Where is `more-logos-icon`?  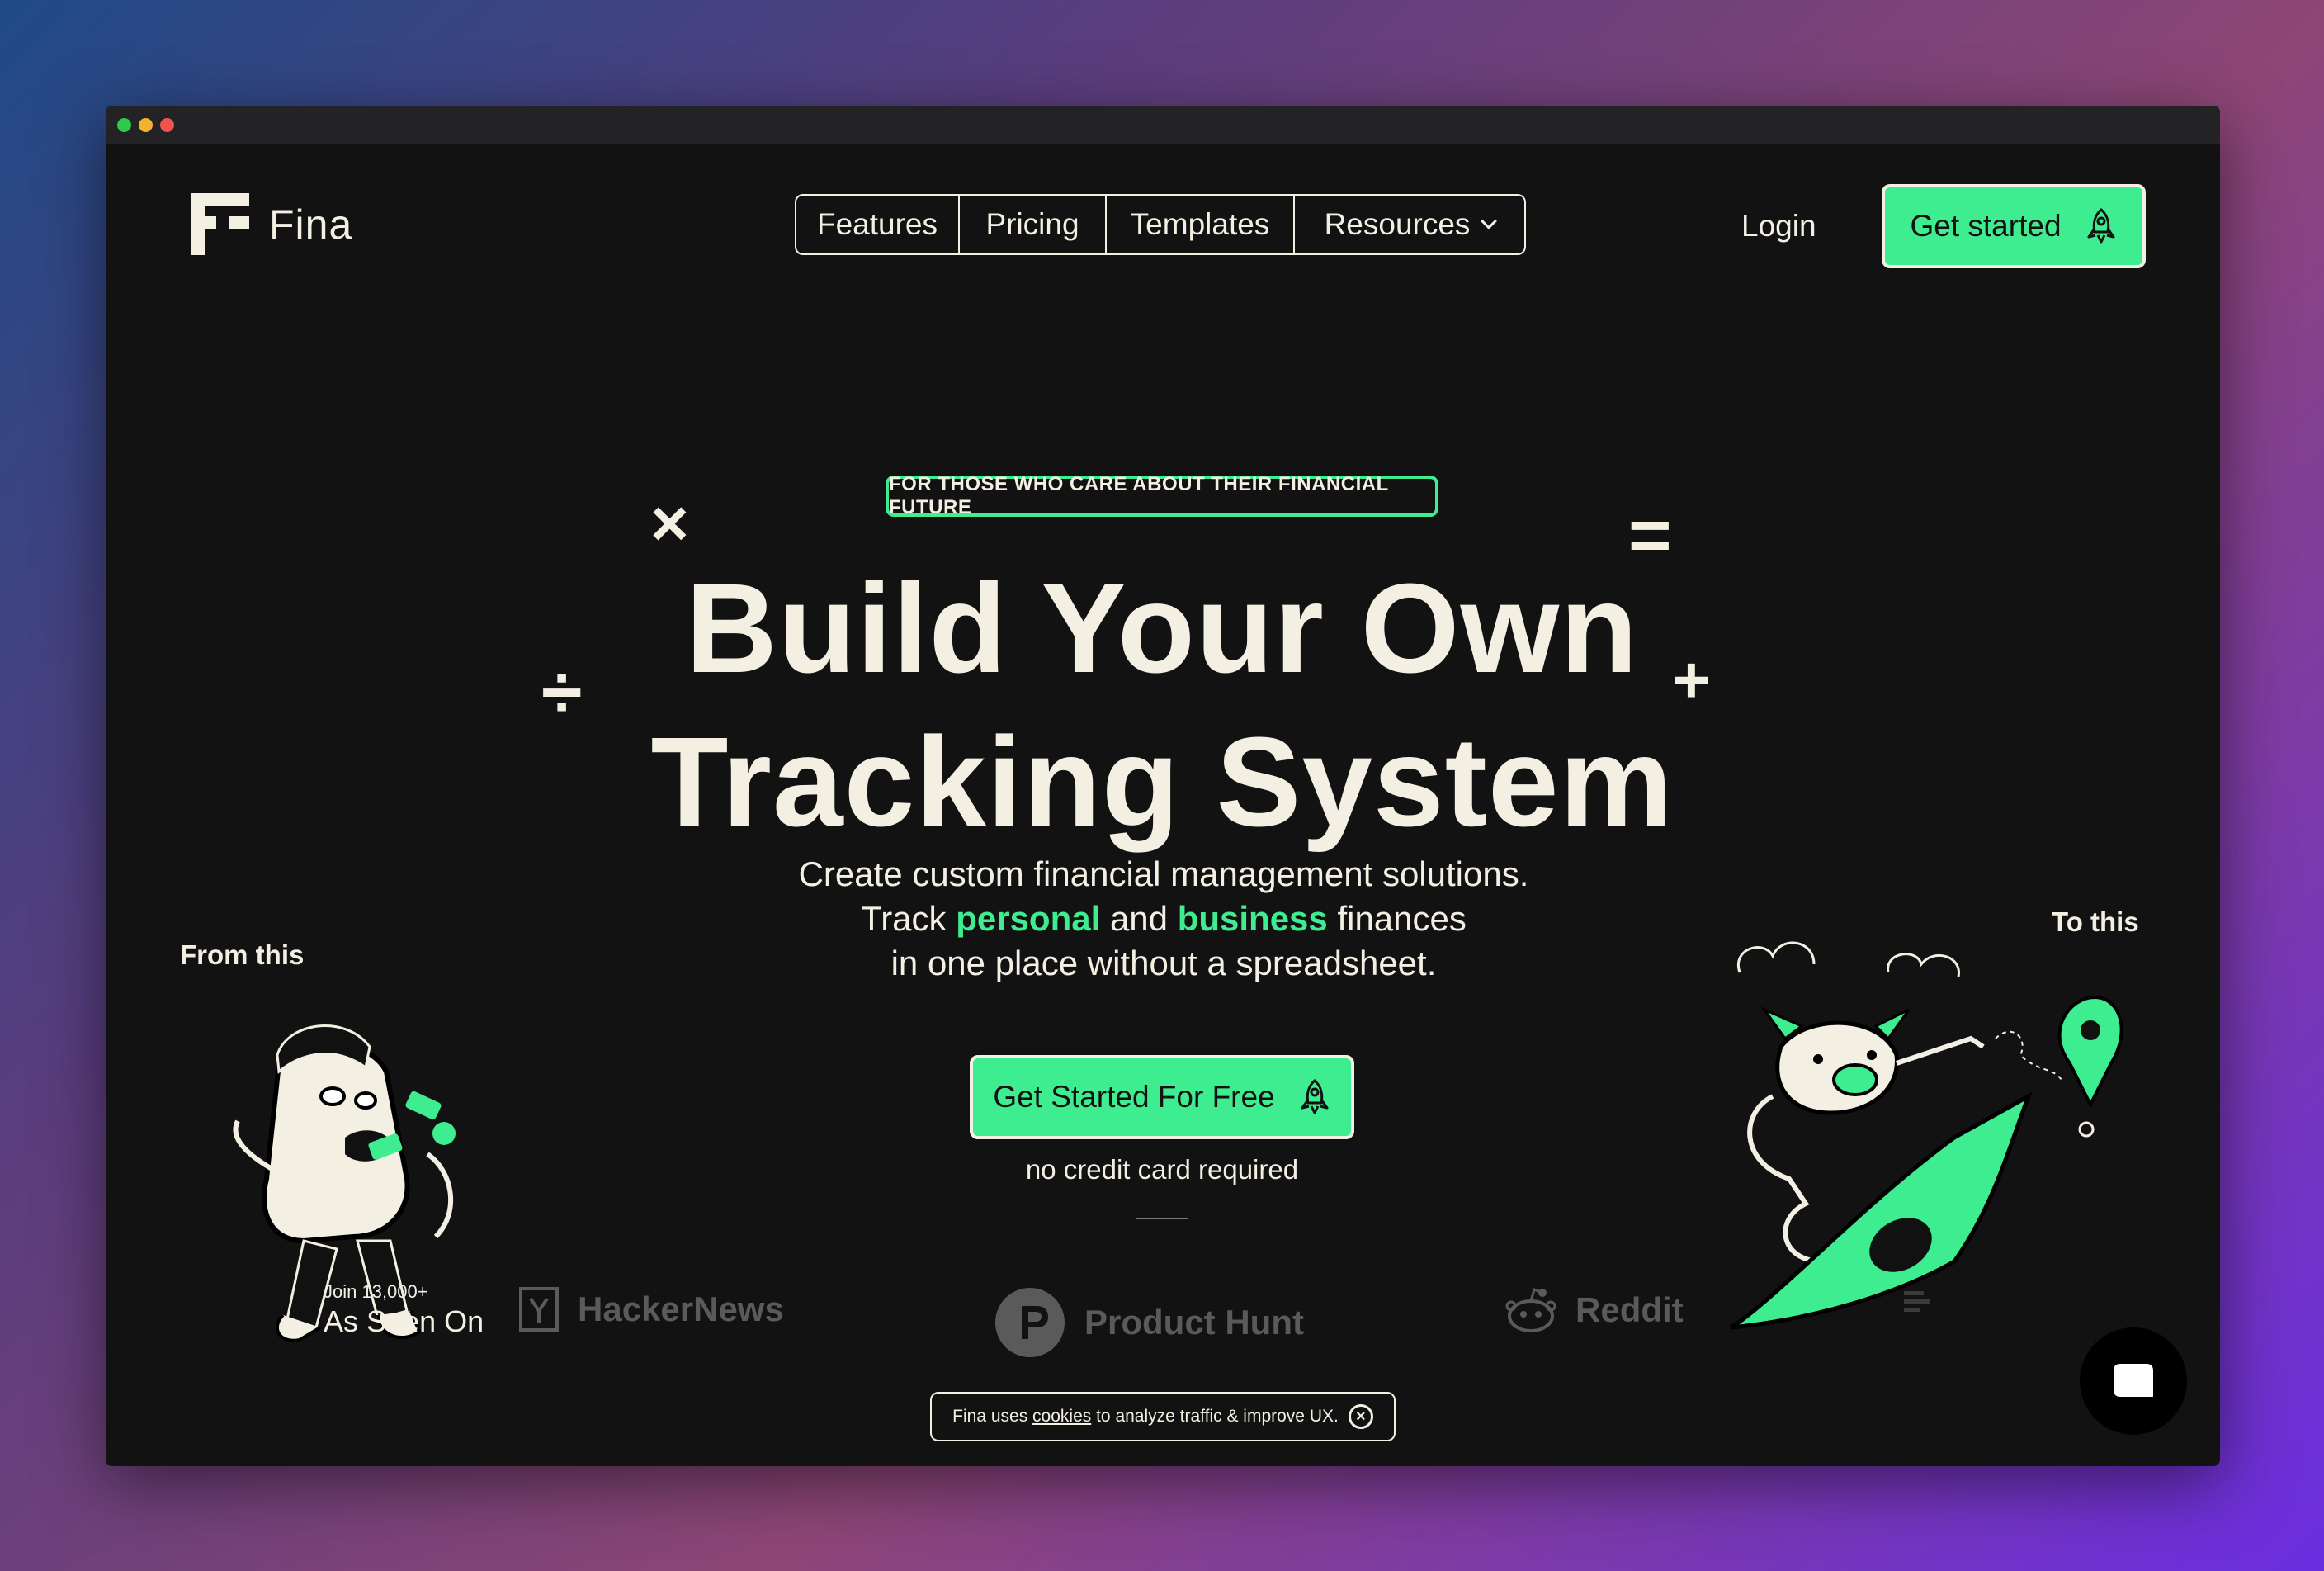
more-logos-icon is located at coordinates (1917, 1301).